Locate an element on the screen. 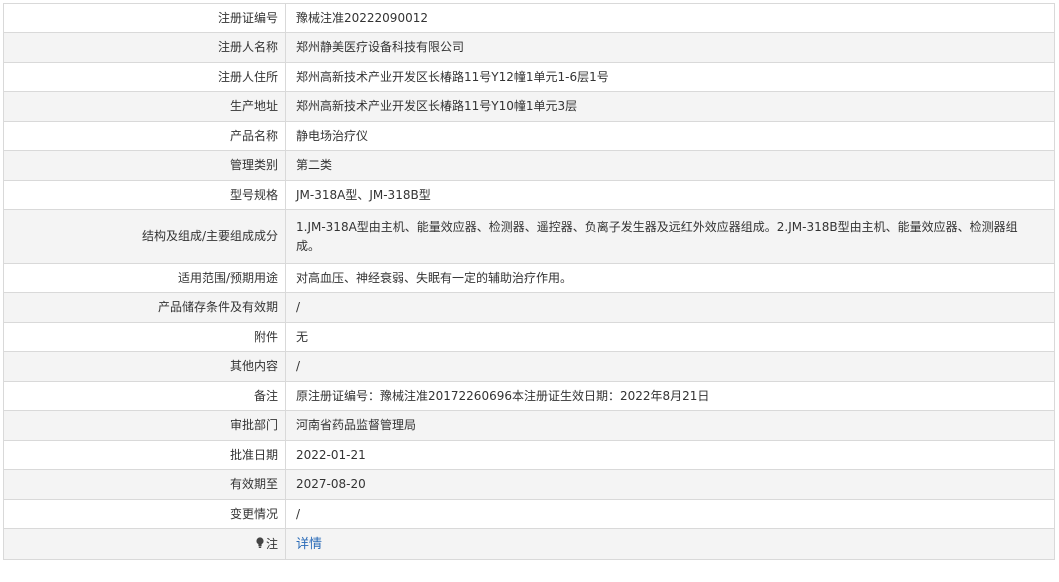 This screenshot has height=582, width=1059. table-row: 适用范围/预期用途 对高血压、神经衰弱、失眠有一定的辅助治疗作用。 is located at coordinates (529, 278).